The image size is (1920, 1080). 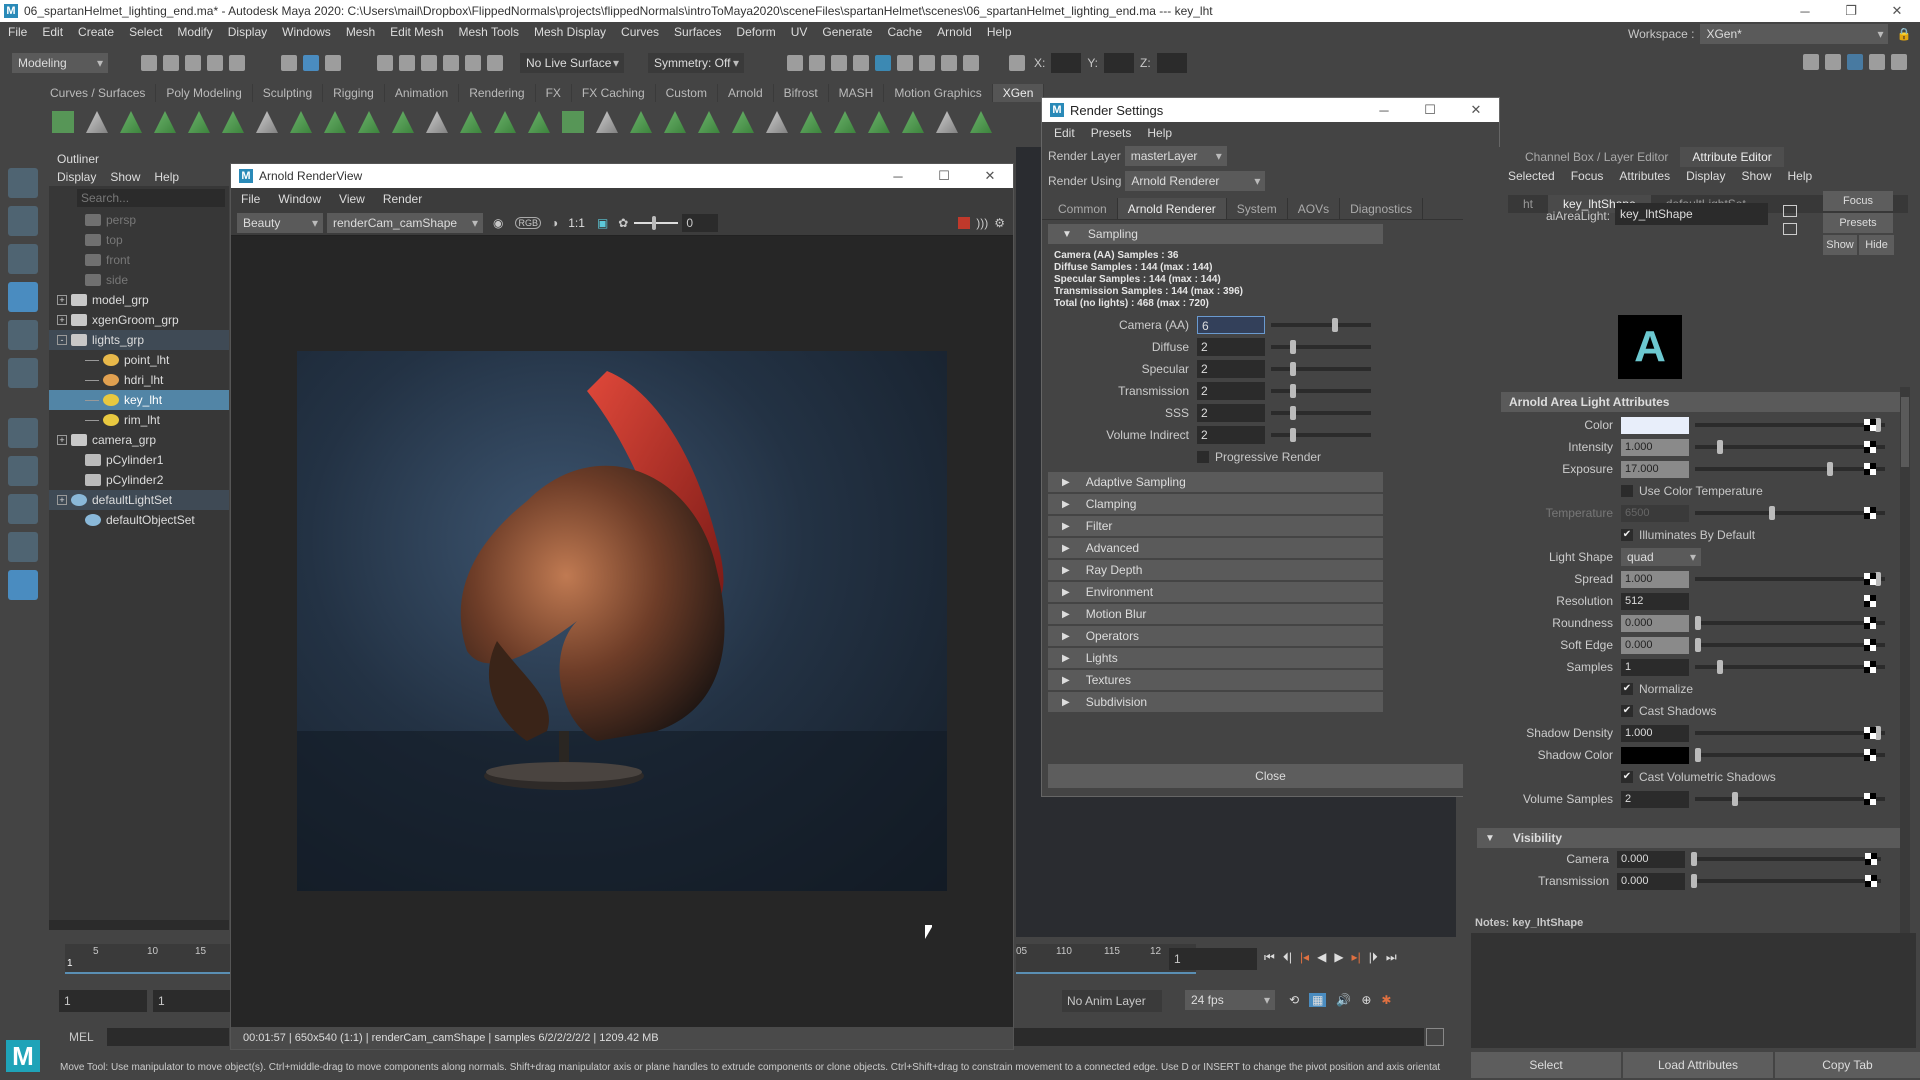 What do you see at coordinates (1870, 733) in the screenshot?
I see `shadow-density-map-button-icon` at bounding box center [1870, 733].